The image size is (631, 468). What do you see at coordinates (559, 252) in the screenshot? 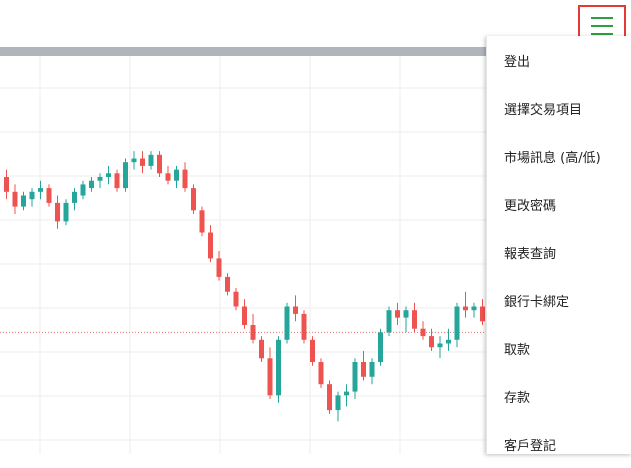
I see `menu-item-report-query: 報表查詢` at bounding box center [559, 252].